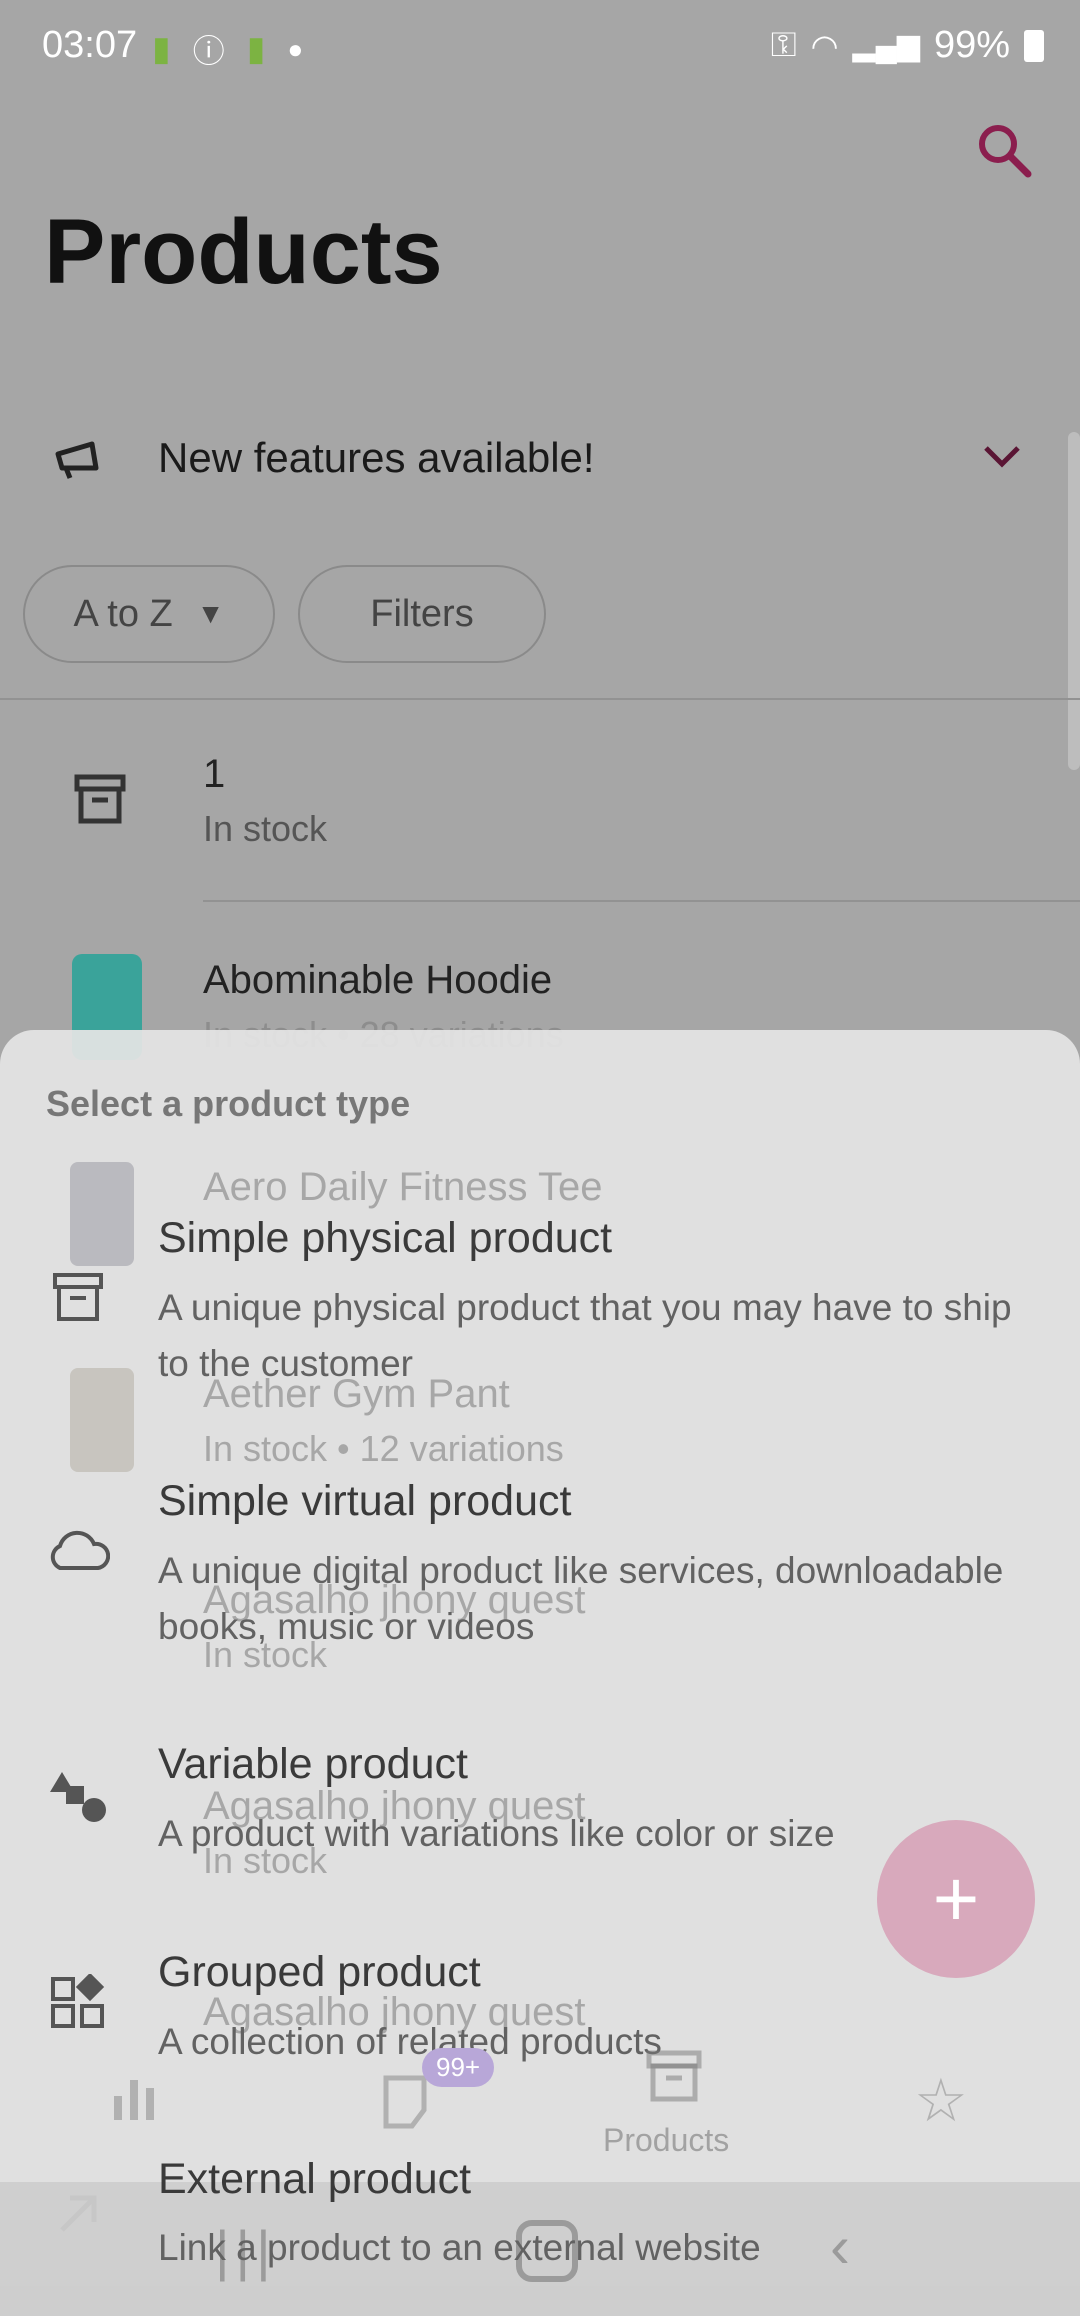 This screenshot has height=2316, width=1080. Describe the element at coordinates (315, 2179) in the screenshot. I see `option-title: External product` at that location.